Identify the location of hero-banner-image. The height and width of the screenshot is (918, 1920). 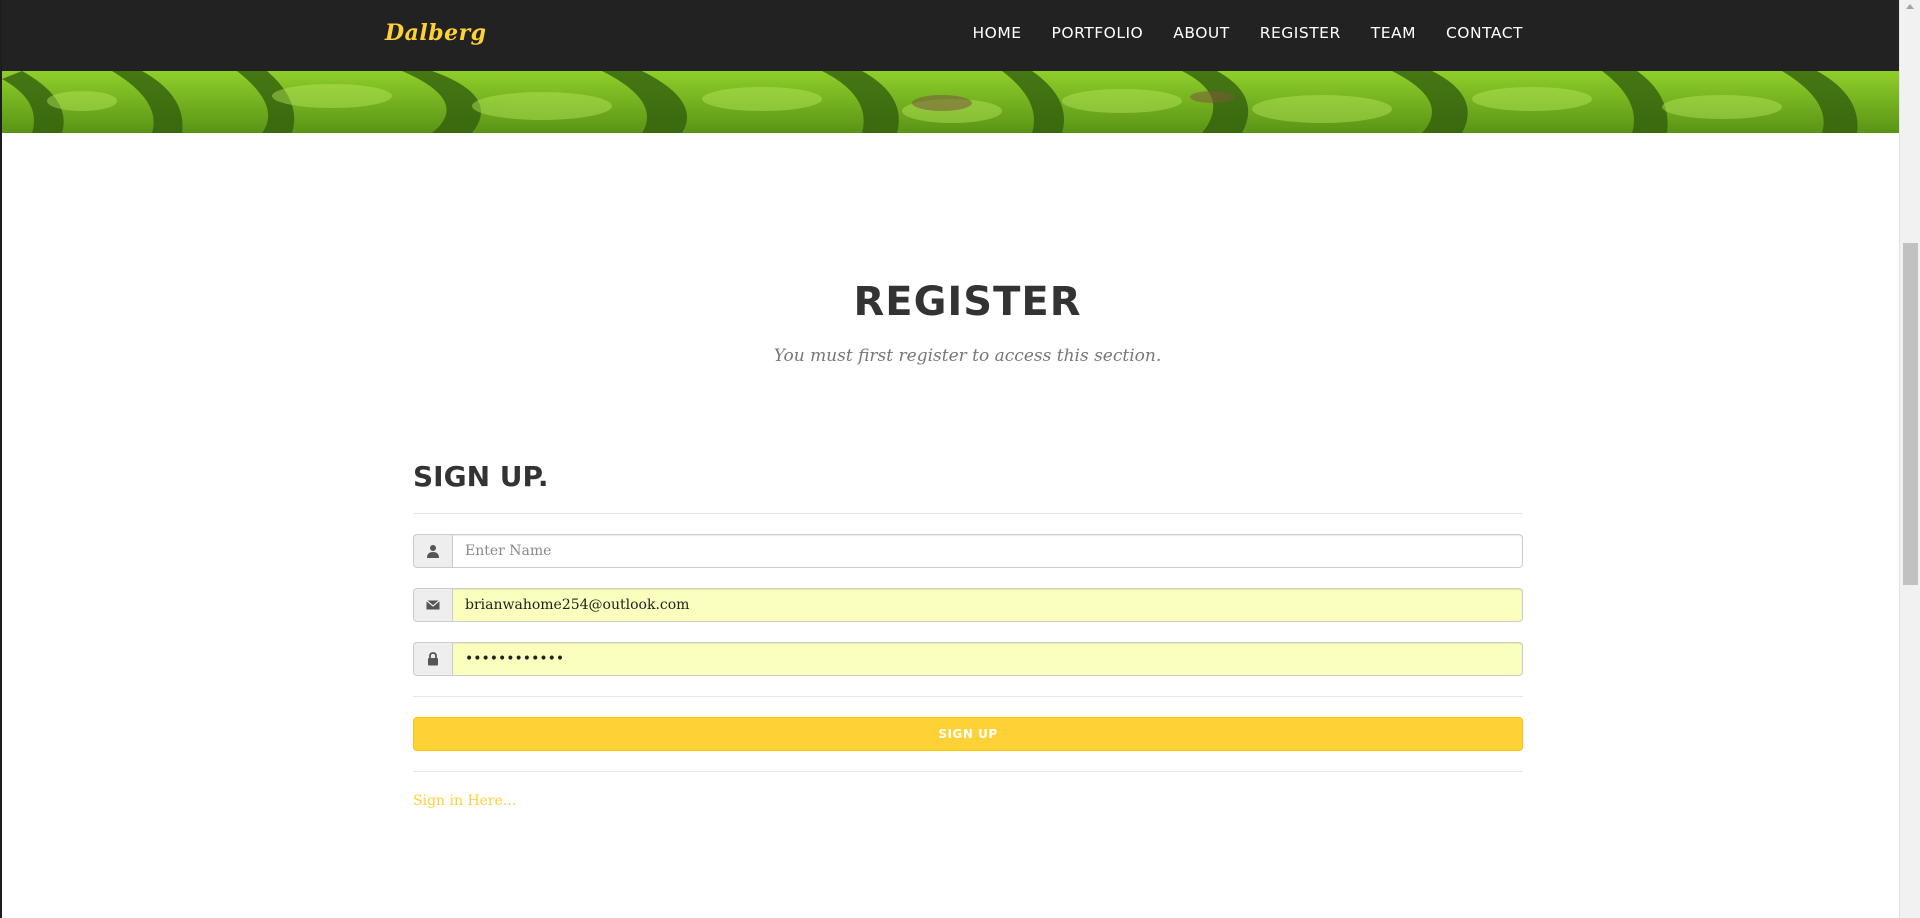
(951, 102).